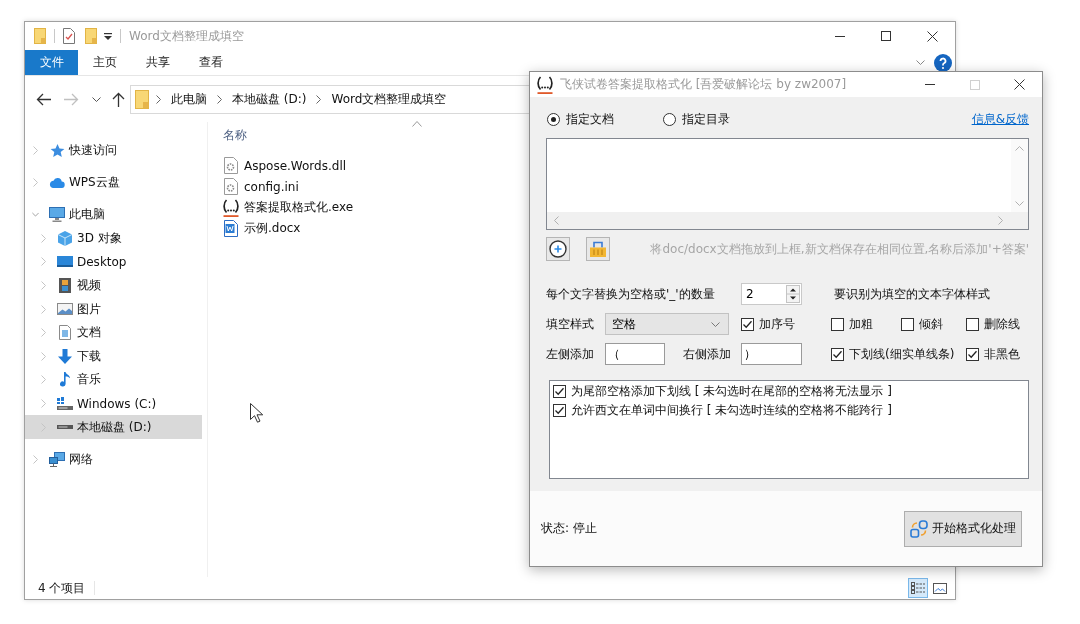  What do you see at coordinates (57, 183) in the screenshot?
I see `cloud-icon` at bounding box center [57, 183].